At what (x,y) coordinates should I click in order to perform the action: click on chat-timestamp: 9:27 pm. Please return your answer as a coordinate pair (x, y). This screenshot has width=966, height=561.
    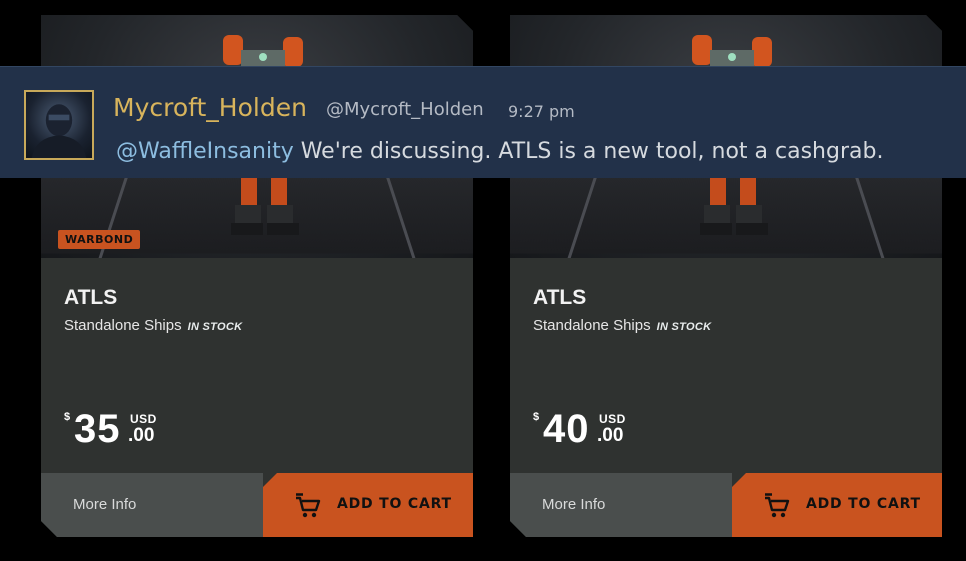
    Looking at the image, I should click on (541, 111).